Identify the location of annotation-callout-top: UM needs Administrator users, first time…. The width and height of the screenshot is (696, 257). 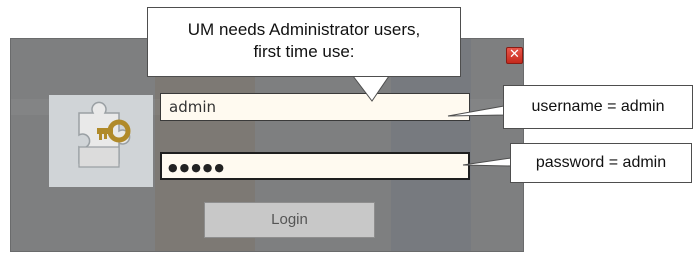
(304, 42).